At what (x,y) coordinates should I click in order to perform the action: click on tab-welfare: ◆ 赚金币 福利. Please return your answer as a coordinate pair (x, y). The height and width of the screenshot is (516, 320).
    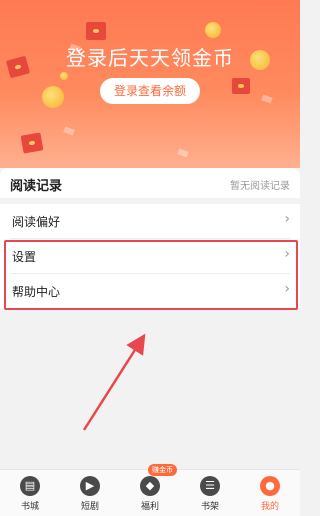
    Looking at the image, I should click on (150, 490).